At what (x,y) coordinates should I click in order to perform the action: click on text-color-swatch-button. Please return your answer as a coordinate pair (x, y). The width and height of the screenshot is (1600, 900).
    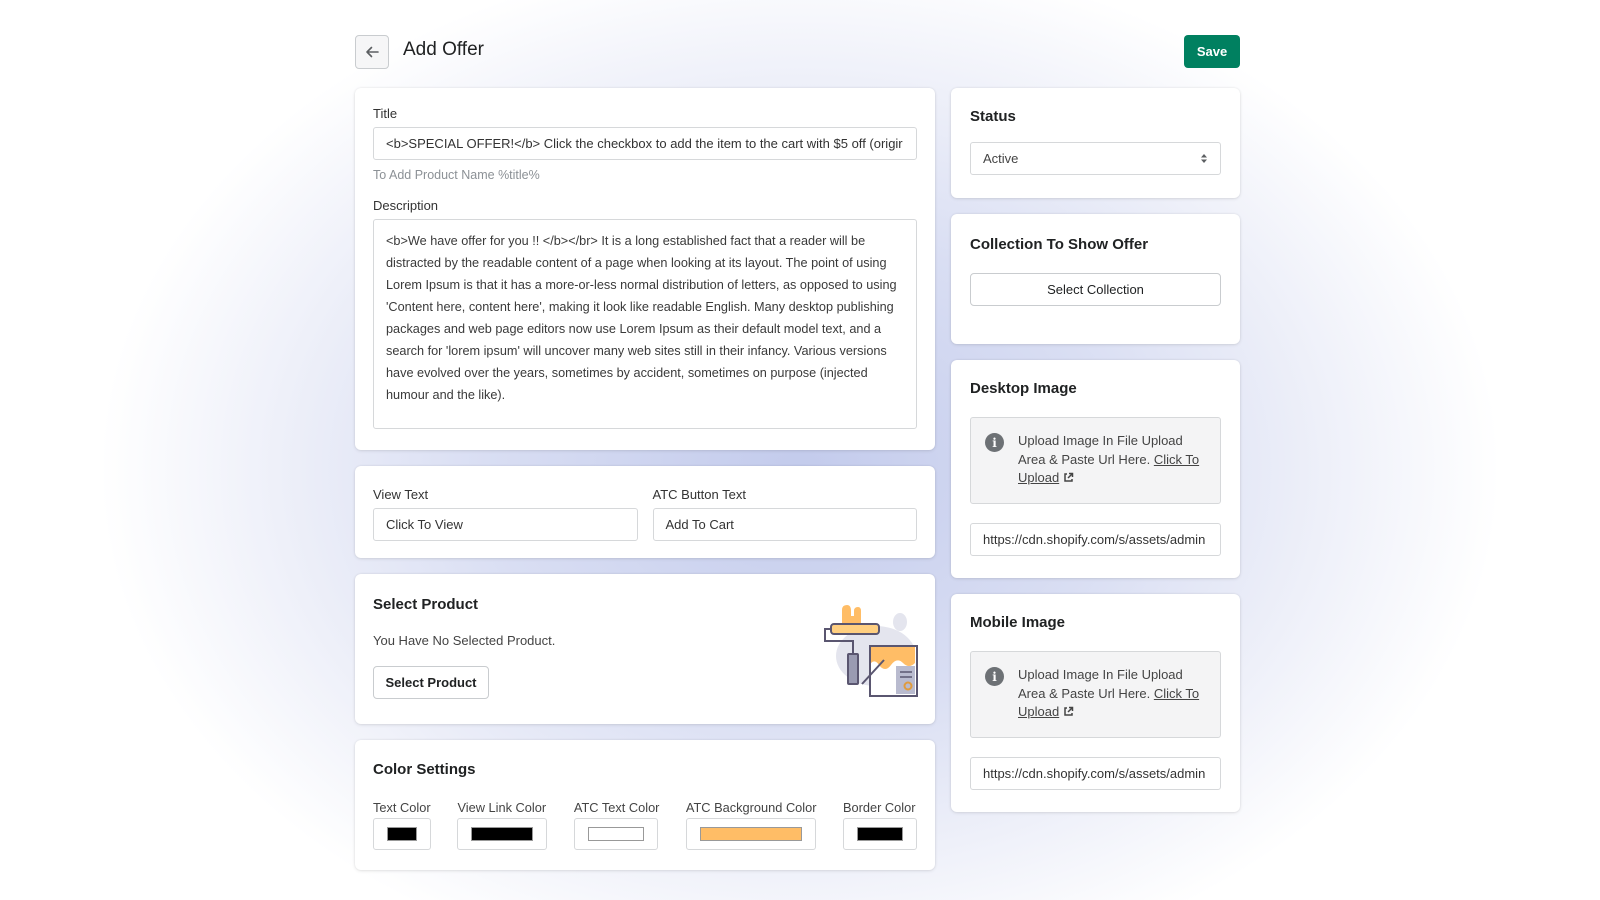
    Looking at the image, I should click on (402, 834).